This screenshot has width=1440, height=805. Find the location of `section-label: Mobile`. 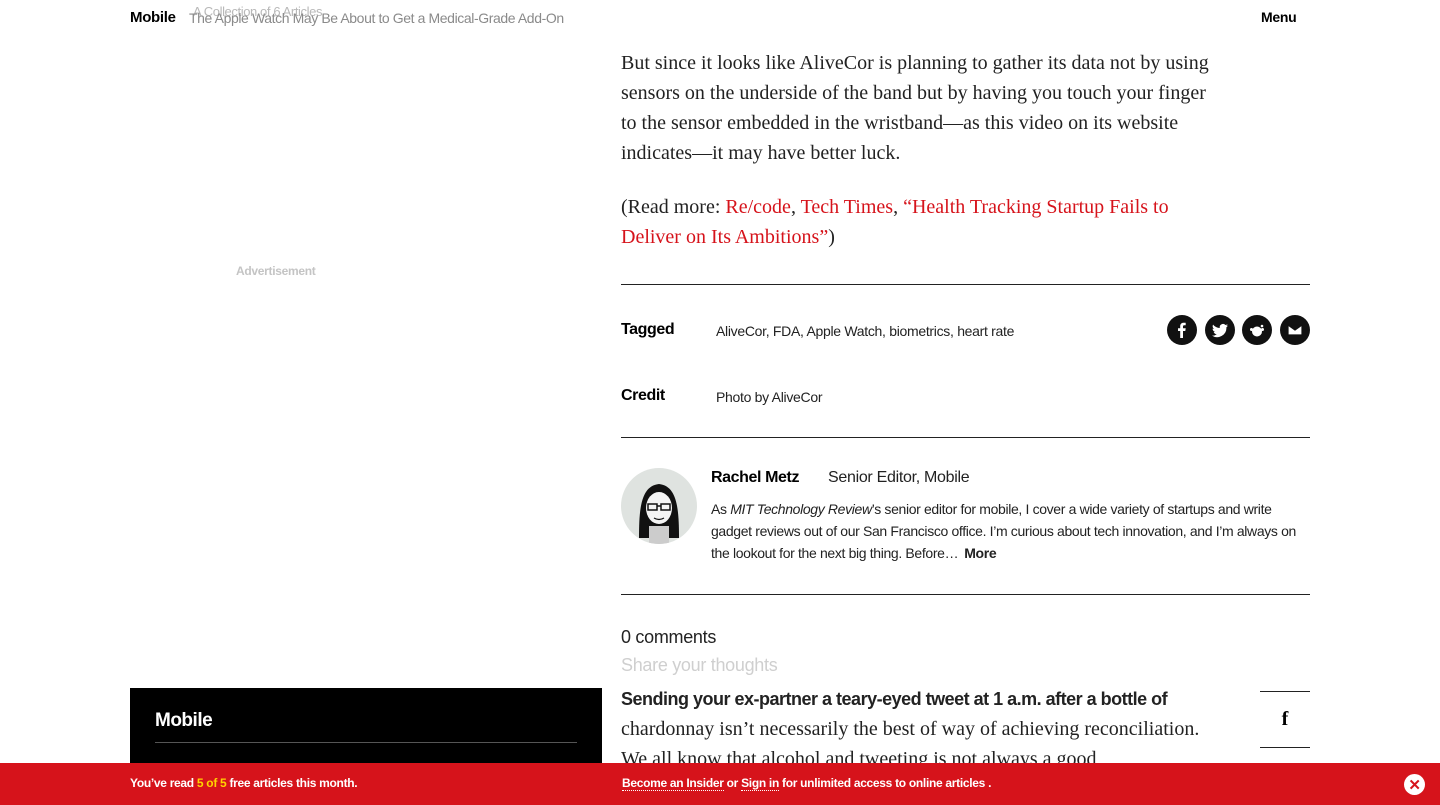

section-label: Mobile is located at coordinates (153, 17).